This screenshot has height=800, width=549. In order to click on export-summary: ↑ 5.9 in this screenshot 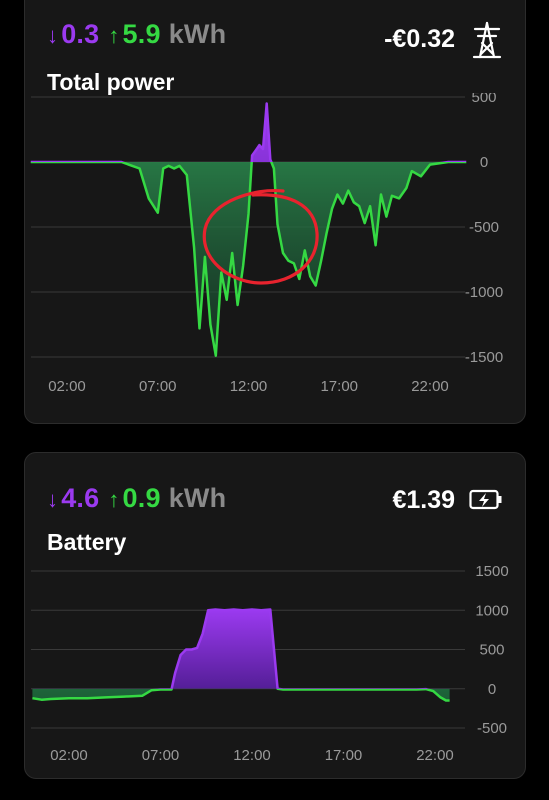, I will do `click(134, 34)`.